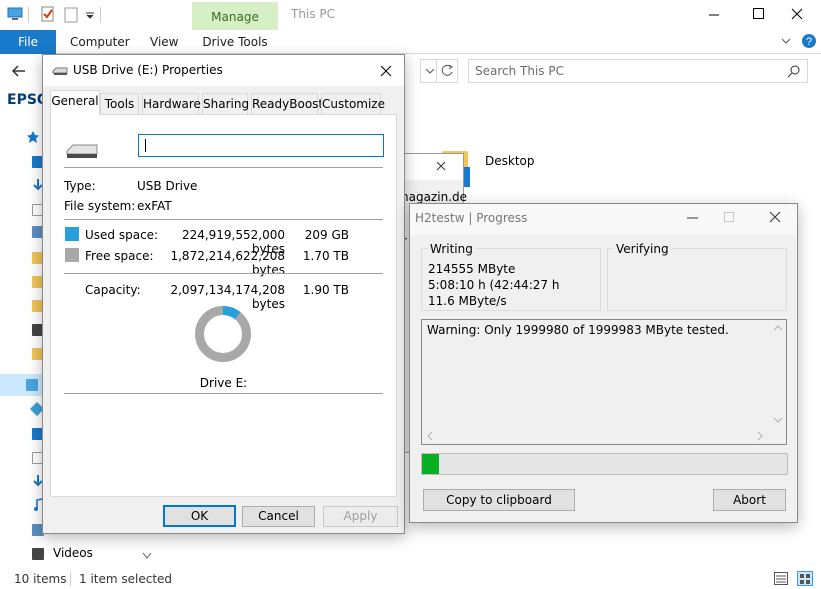 This screenshot has width=821, height=589. What do you see at coordinates (82, 151) in the screenshot?
I see `usb-drive-icon` at bounding box center [82, 151].